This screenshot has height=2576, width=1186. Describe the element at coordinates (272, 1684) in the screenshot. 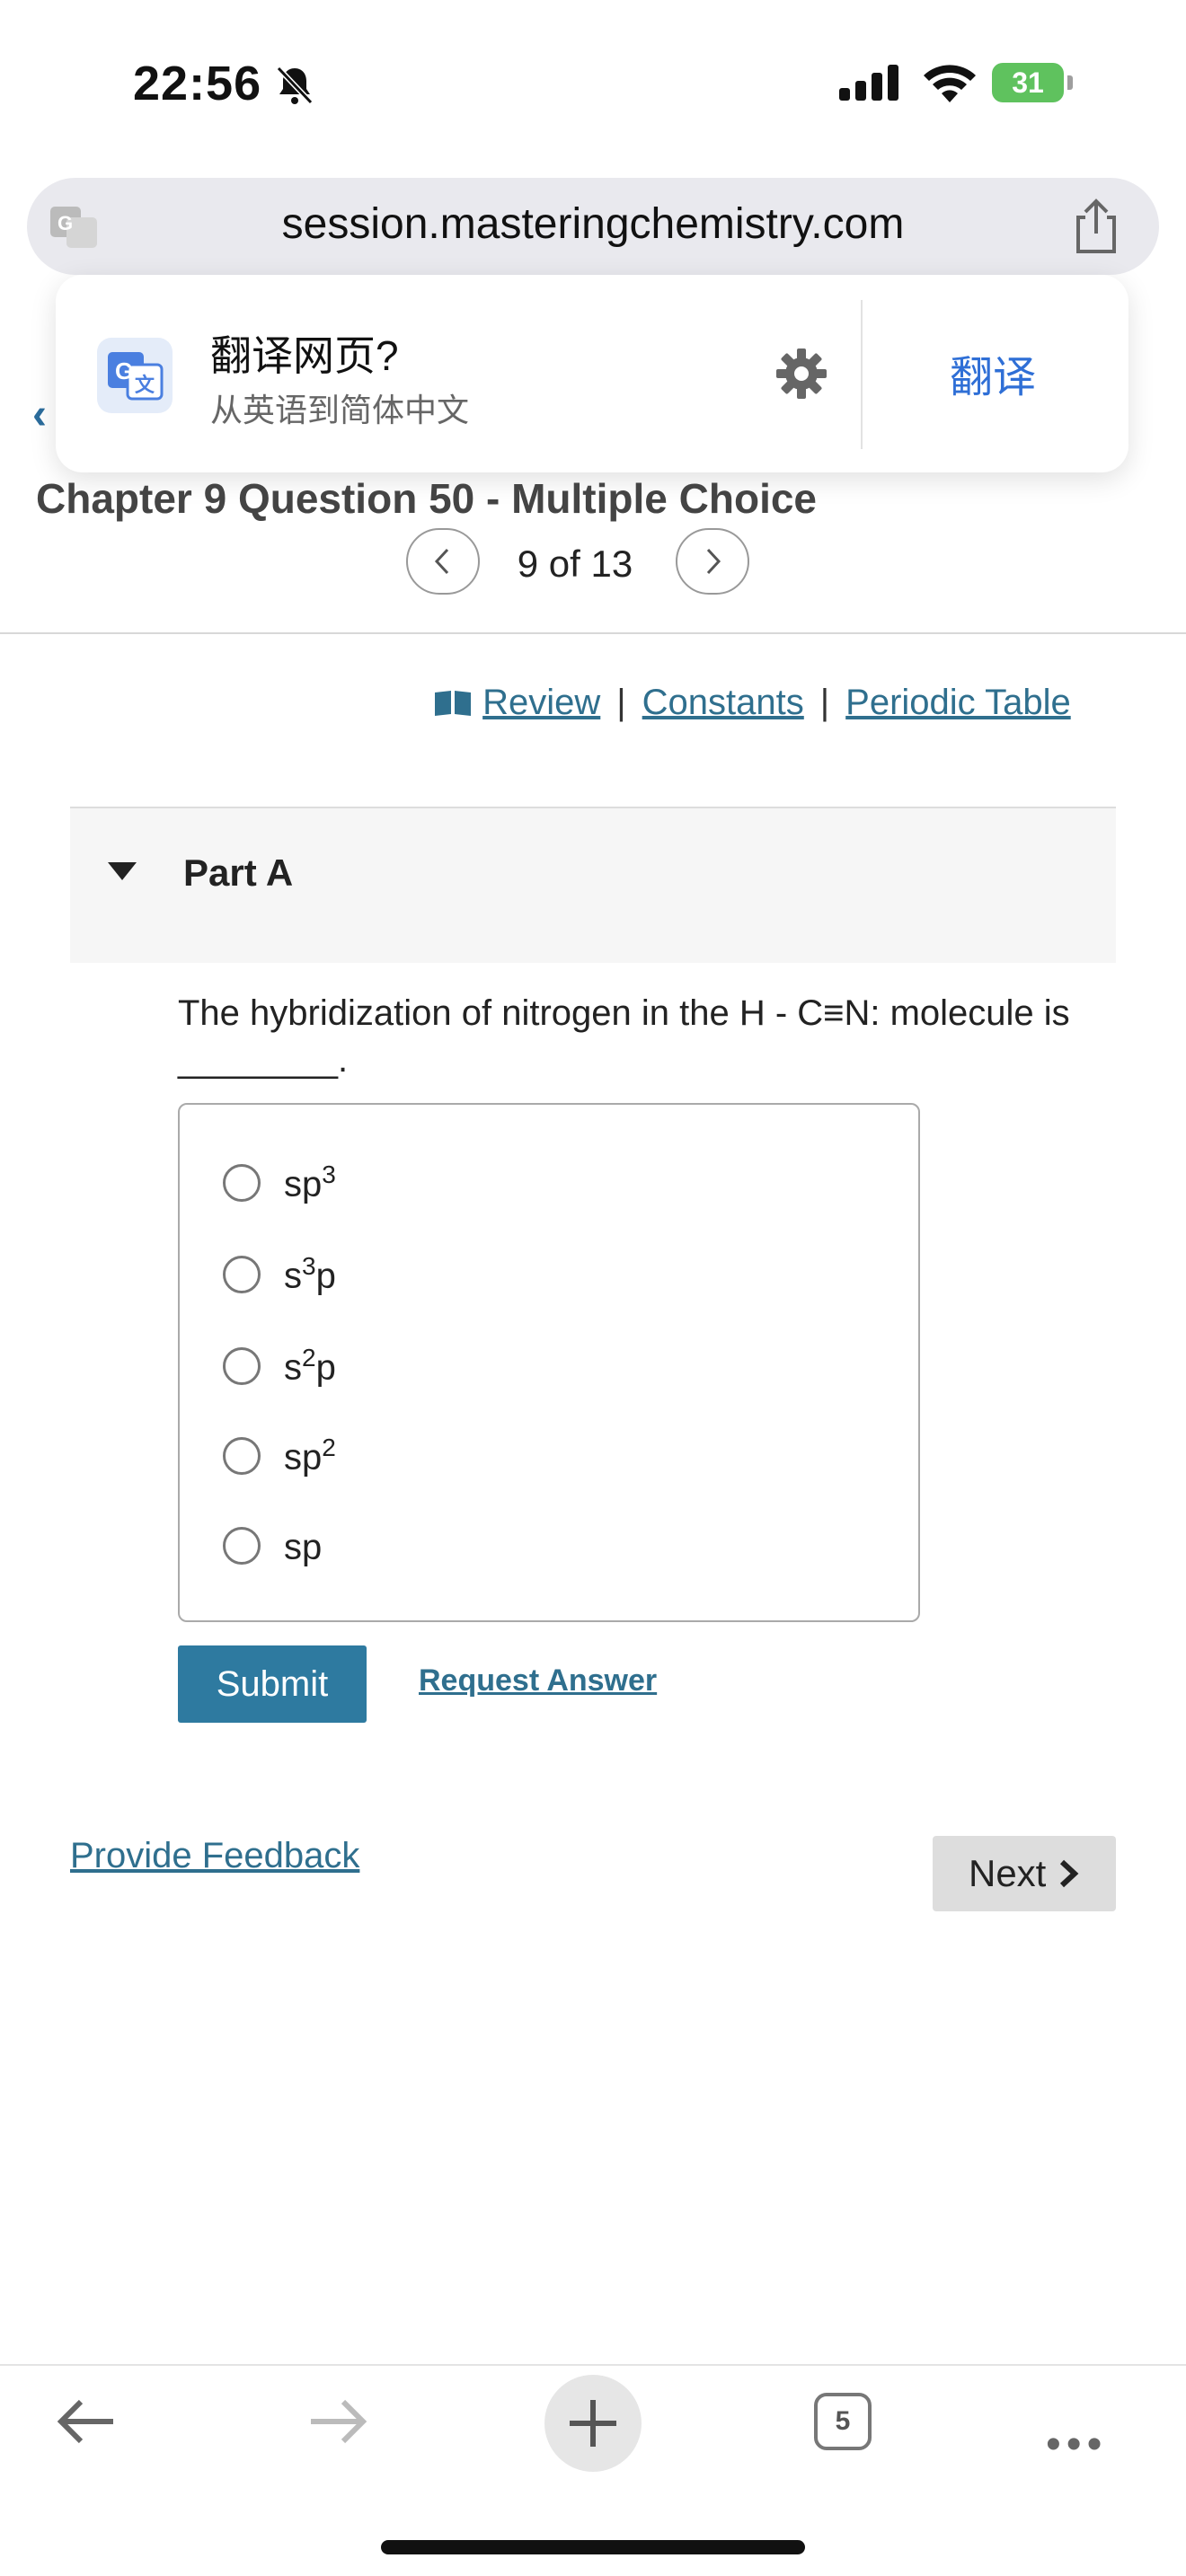

I see `submit-button: Submit` at that location.